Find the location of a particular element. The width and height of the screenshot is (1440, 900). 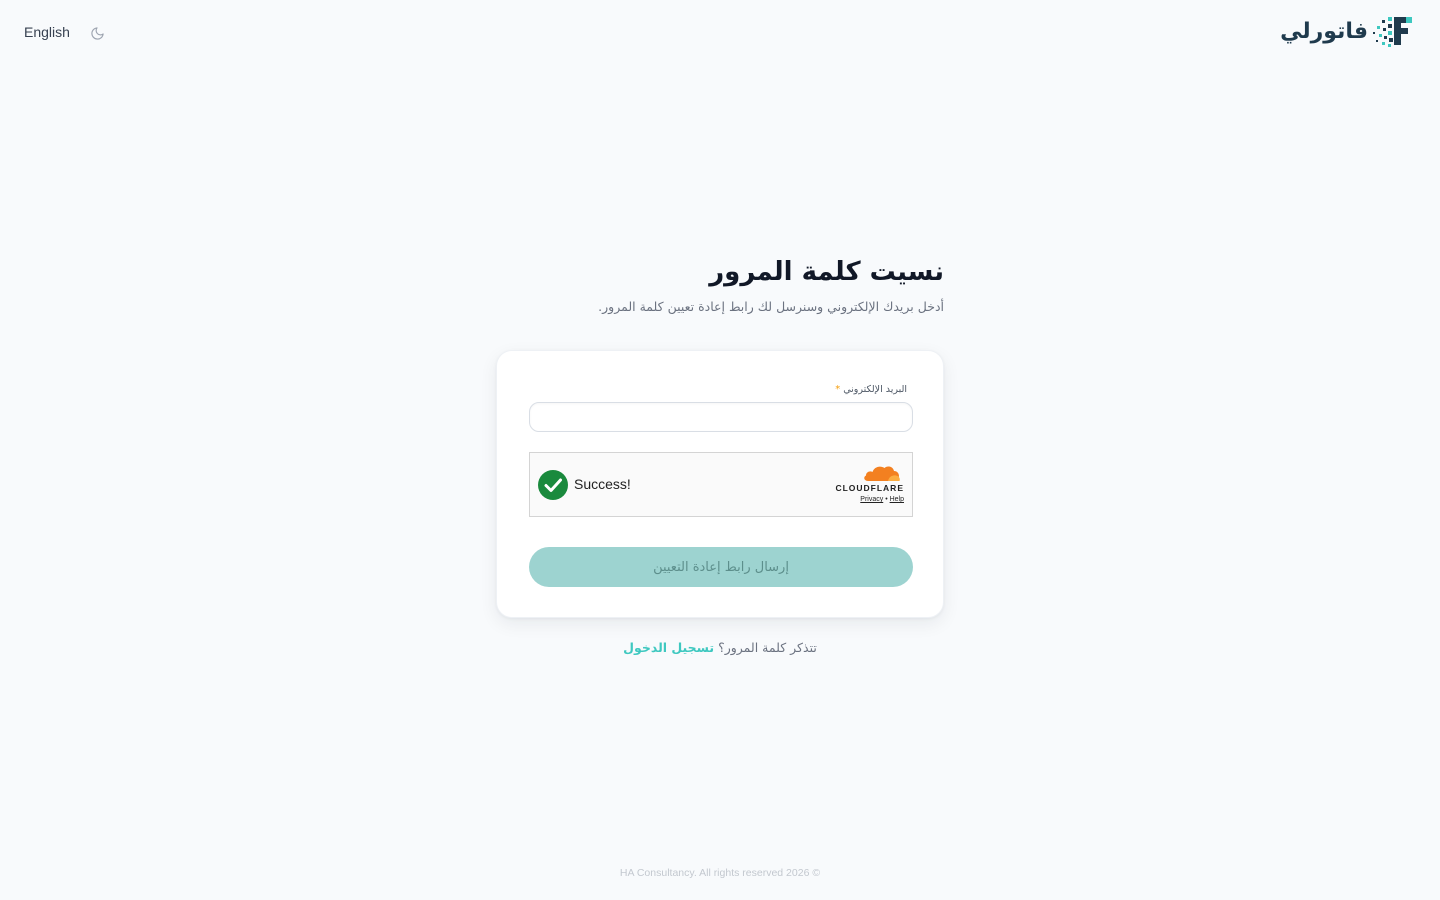

pixel-f-logo-icon is located at coordinates (1392, 32).